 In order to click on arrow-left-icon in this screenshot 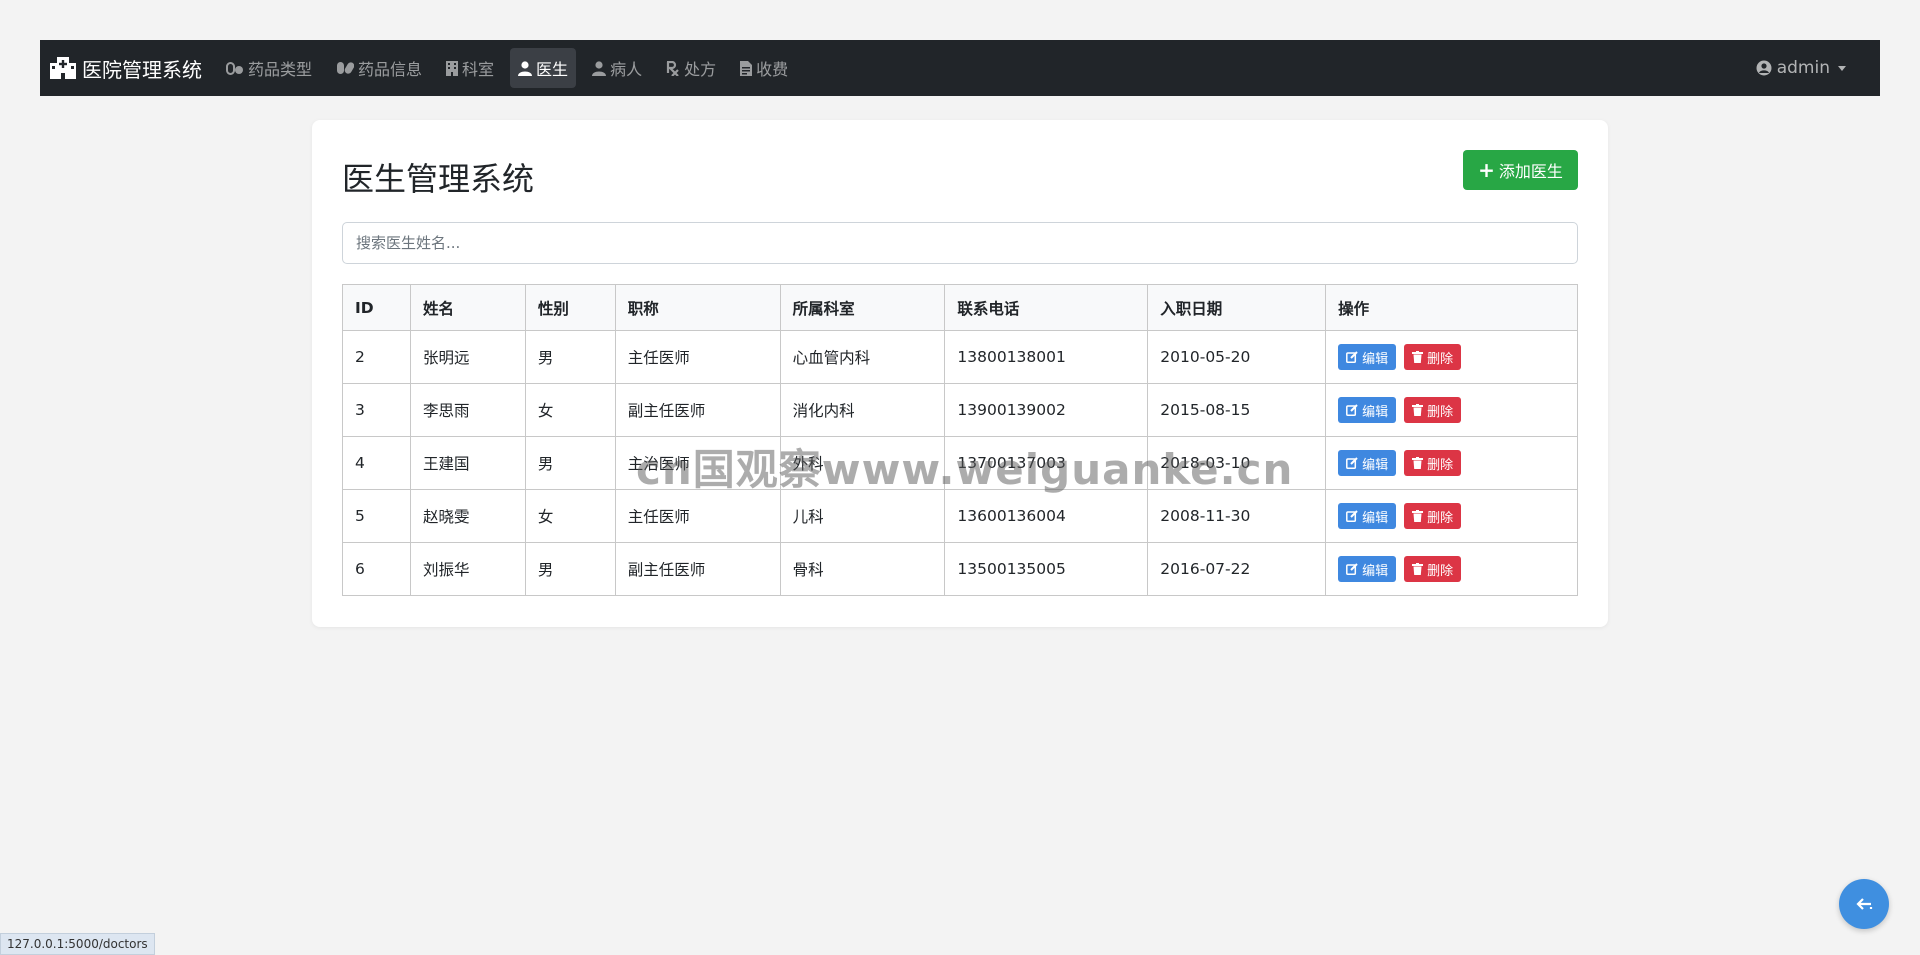, I will do `click(1864, 904)`.